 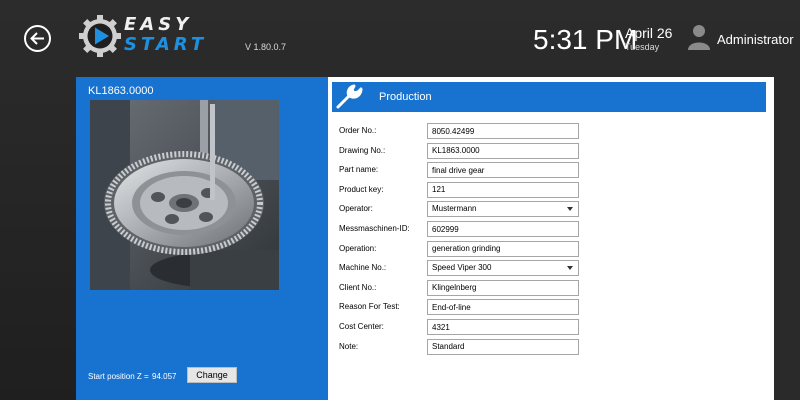 I want to click on change-button: Change, so click(x=212, y=375).